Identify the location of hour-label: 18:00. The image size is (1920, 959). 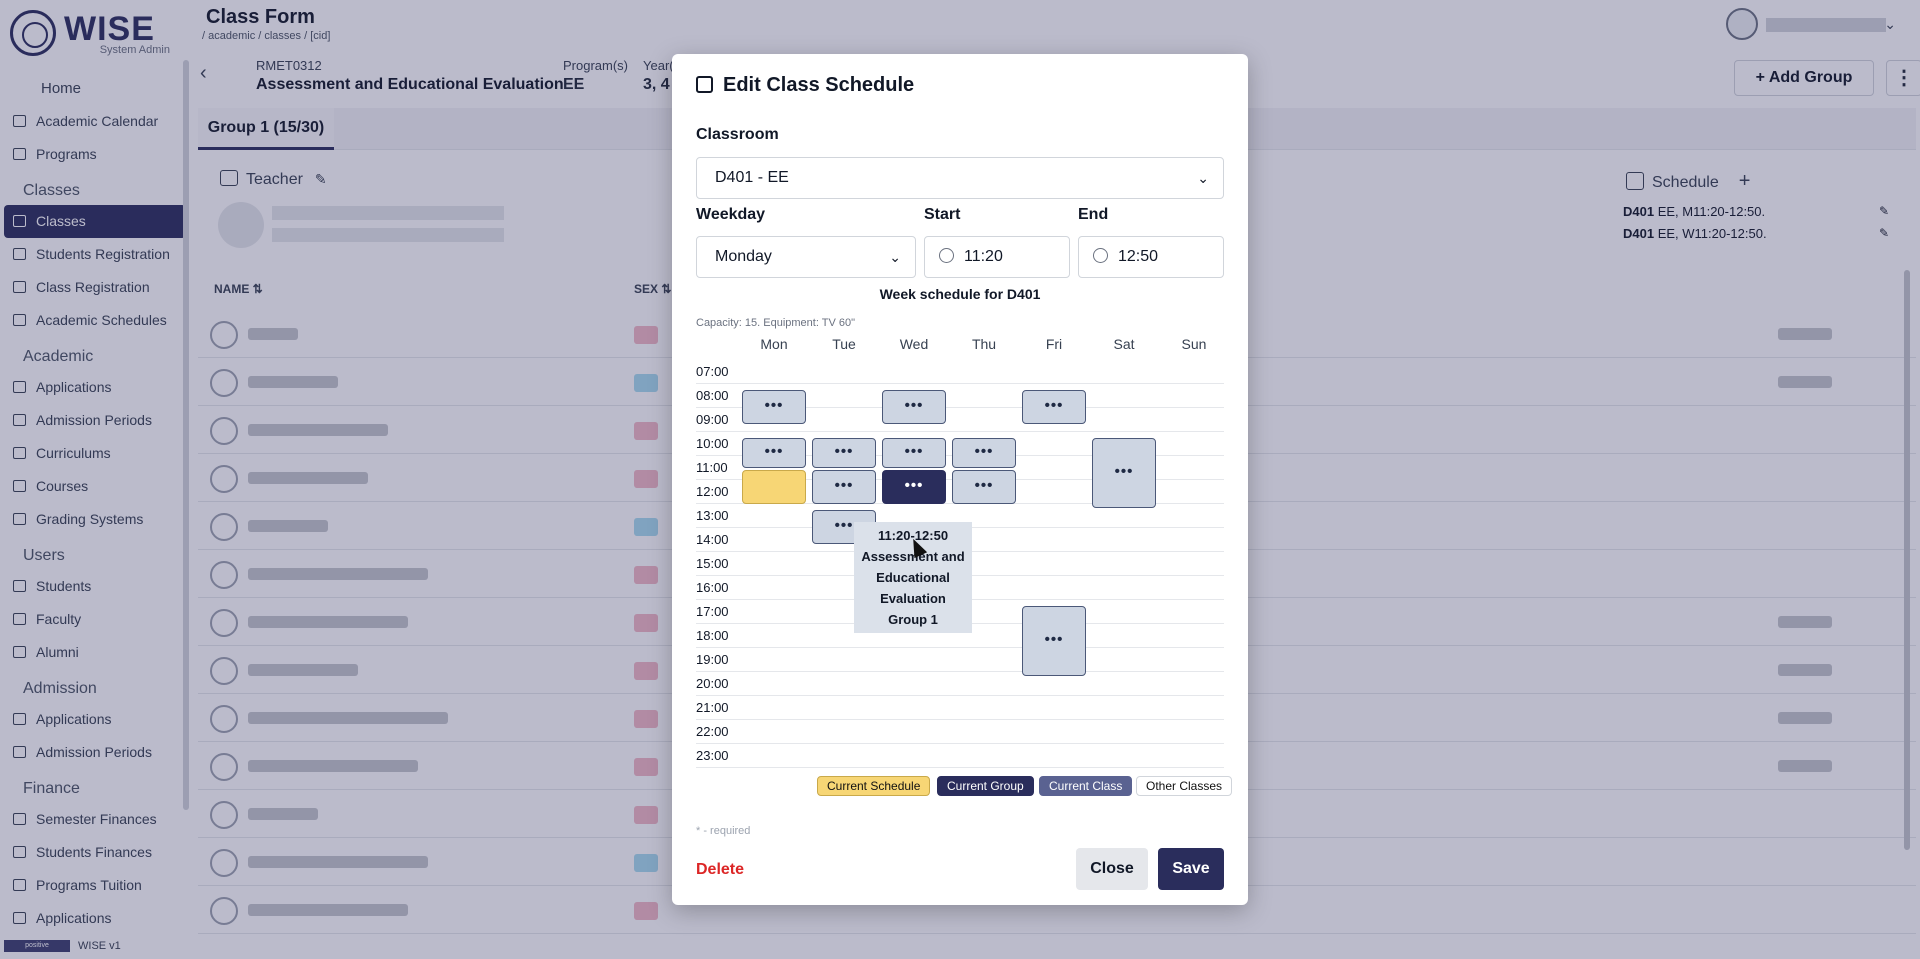
(712, 635).